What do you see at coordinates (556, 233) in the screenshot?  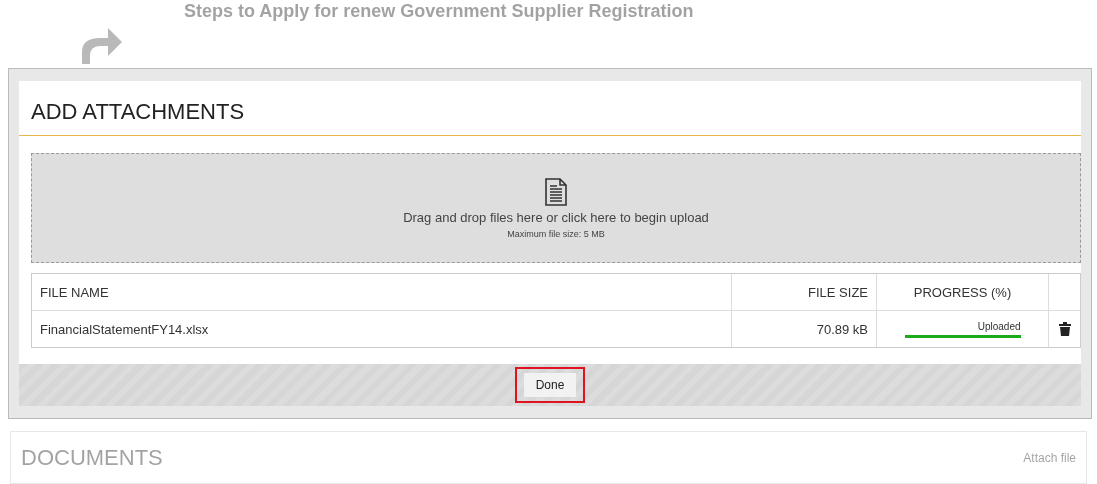 I see `file-size-limit: Maximum file size: 5 MB` at bounding box center [556, 233].